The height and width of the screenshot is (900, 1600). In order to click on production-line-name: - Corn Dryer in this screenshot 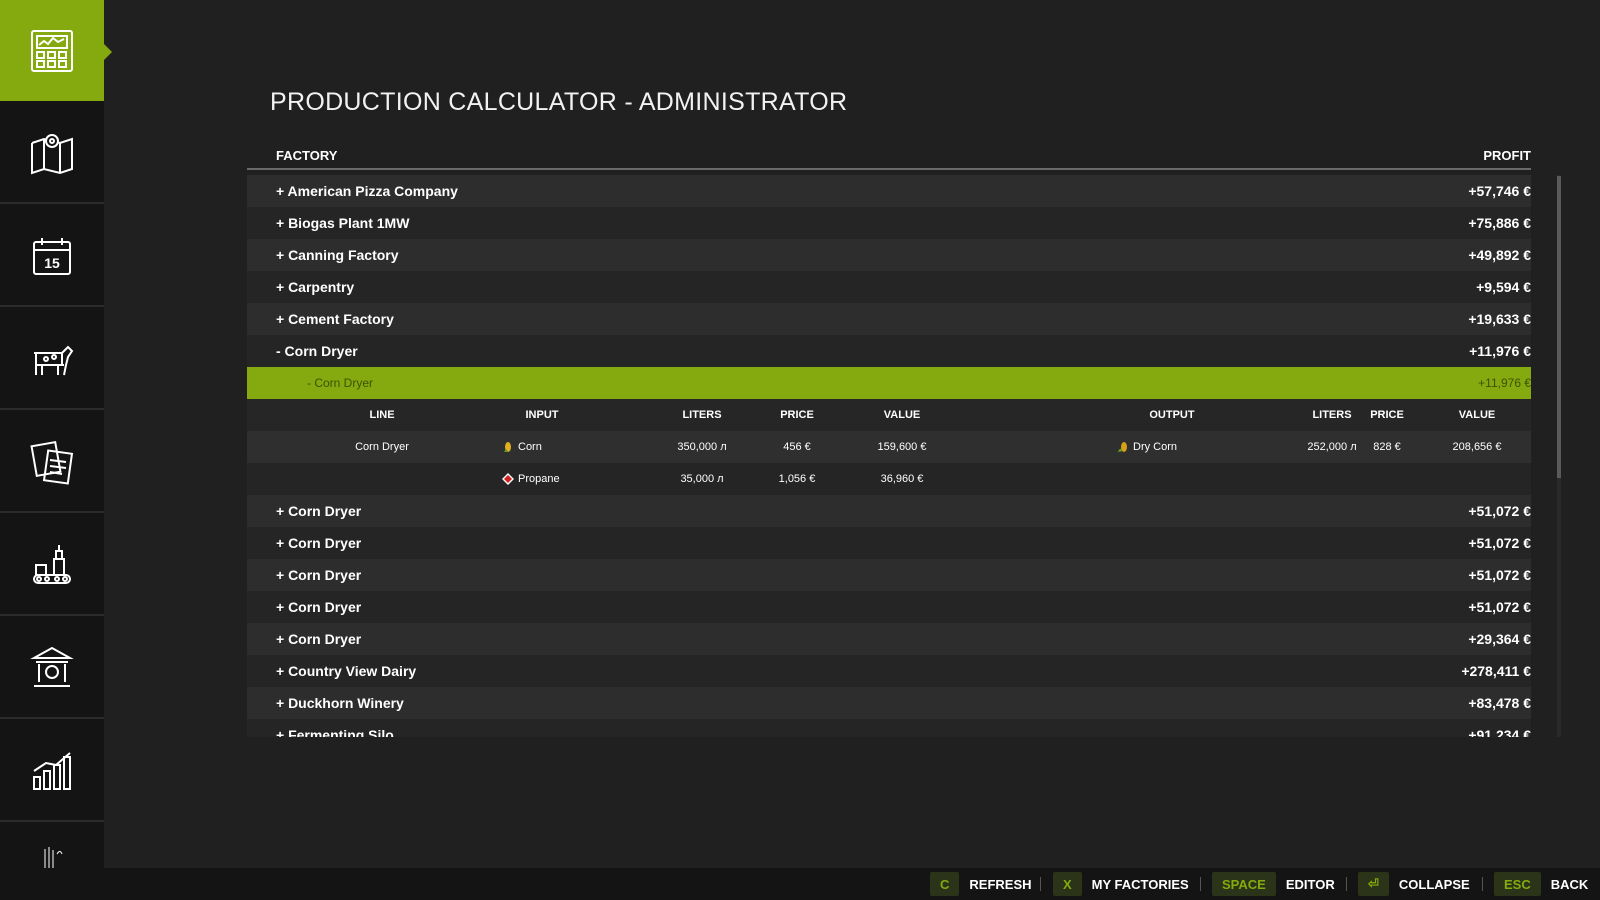, I will do `click(340, 383)`.